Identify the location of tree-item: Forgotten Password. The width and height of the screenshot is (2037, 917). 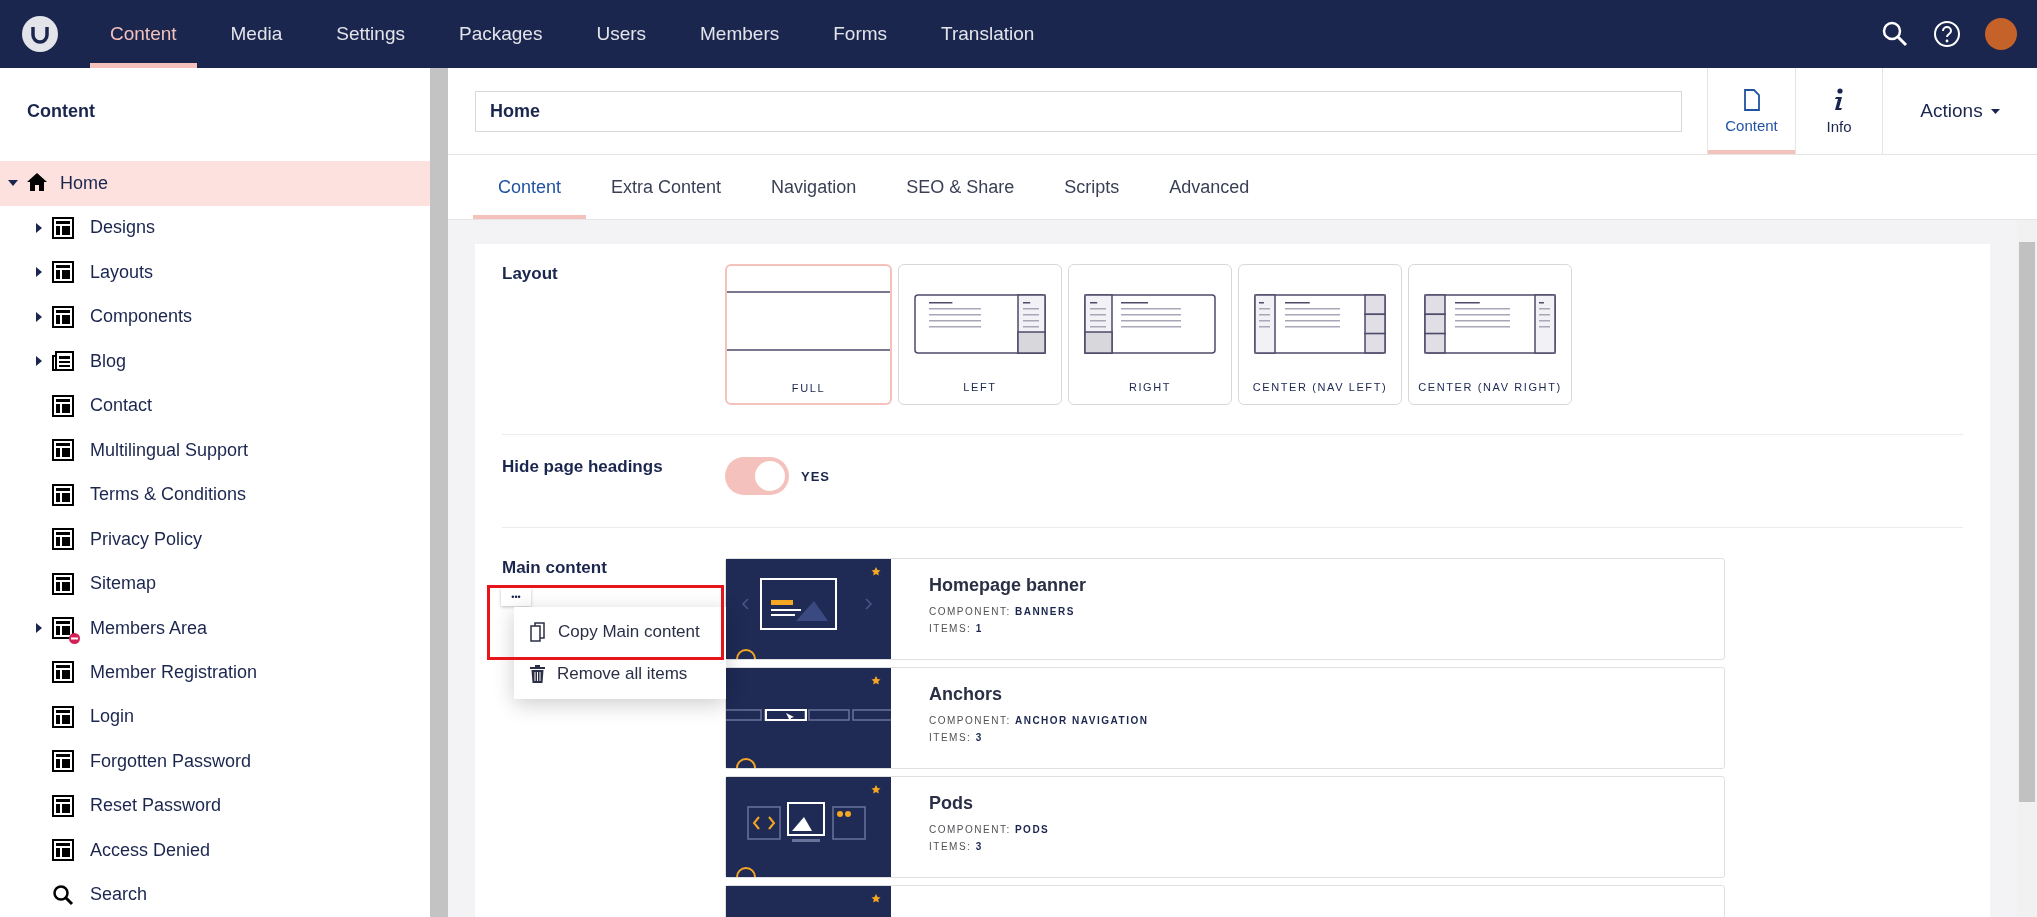
(215, 761).